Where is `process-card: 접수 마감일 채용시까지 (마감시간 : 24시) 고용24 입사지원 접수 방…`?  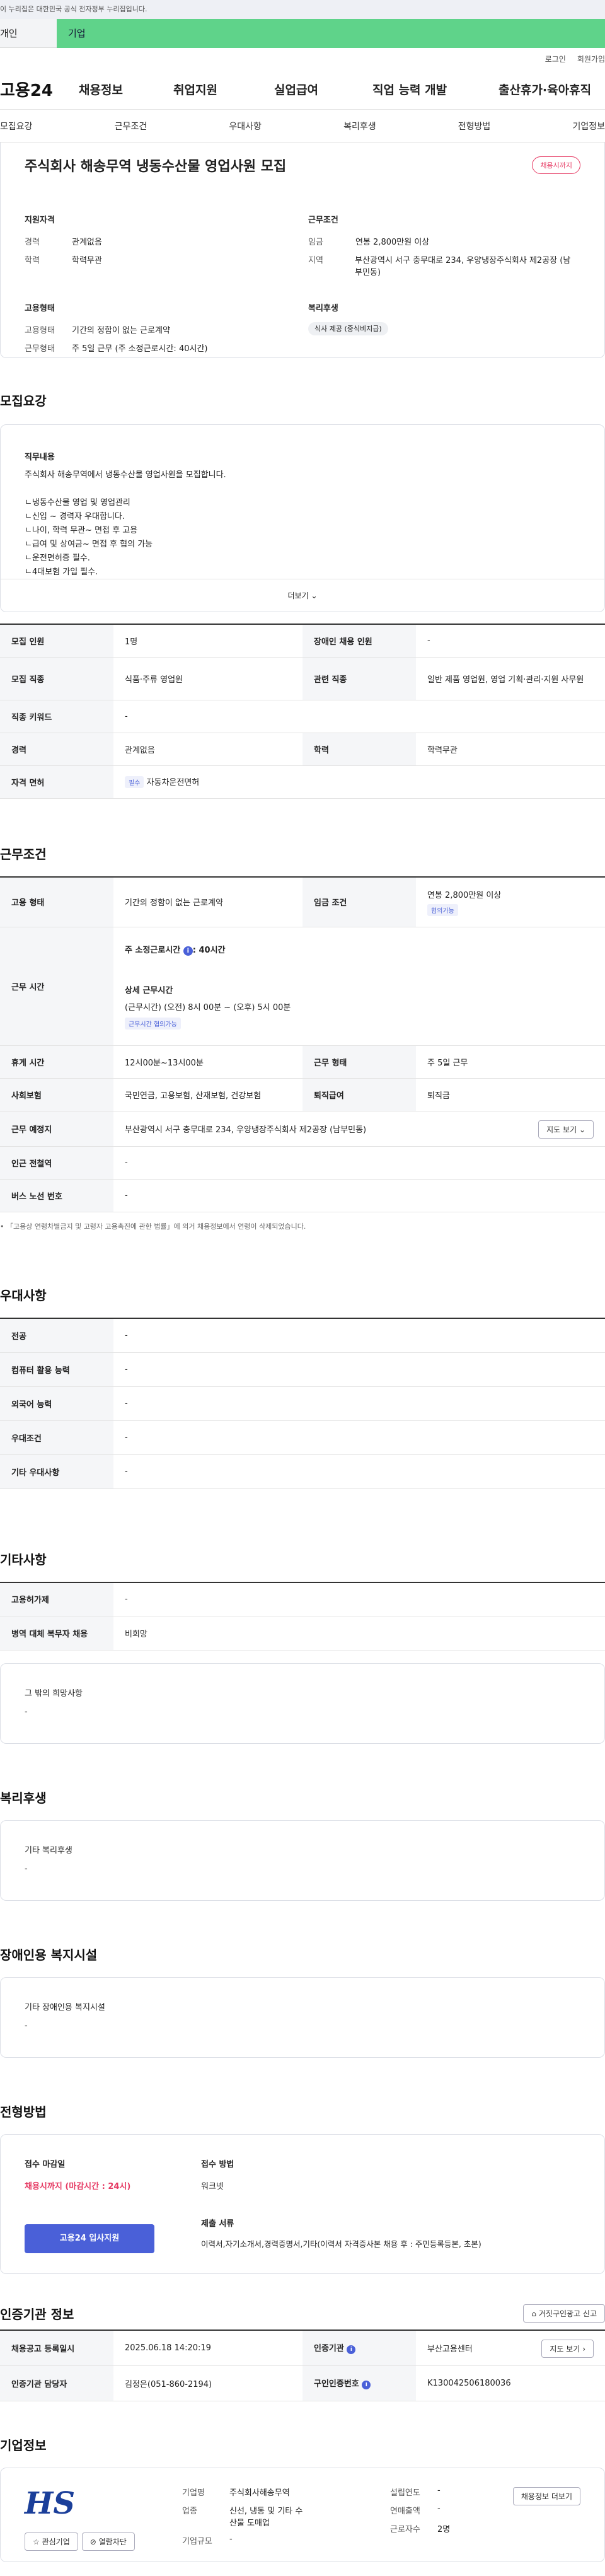
process-card: 접수 마감일 채용시까지 (마감시간 : 24시) 고용24 입사지원 접수 방… is located at coordinates (302, 2204).